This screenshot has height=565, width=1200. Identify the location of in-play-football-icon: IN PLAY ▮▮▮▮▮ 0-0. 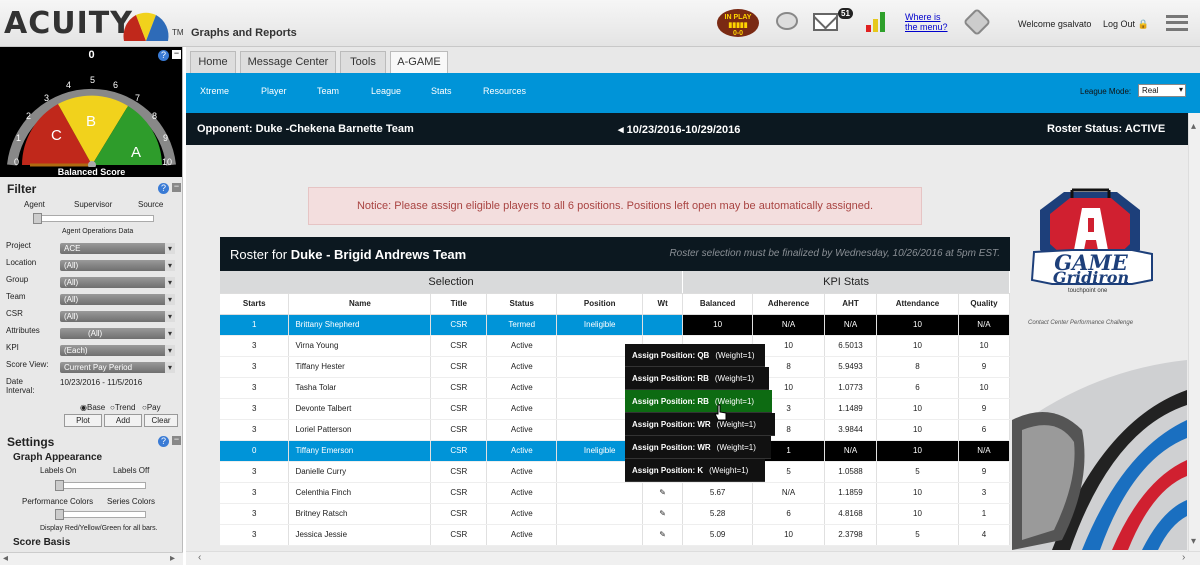
(738, 23).